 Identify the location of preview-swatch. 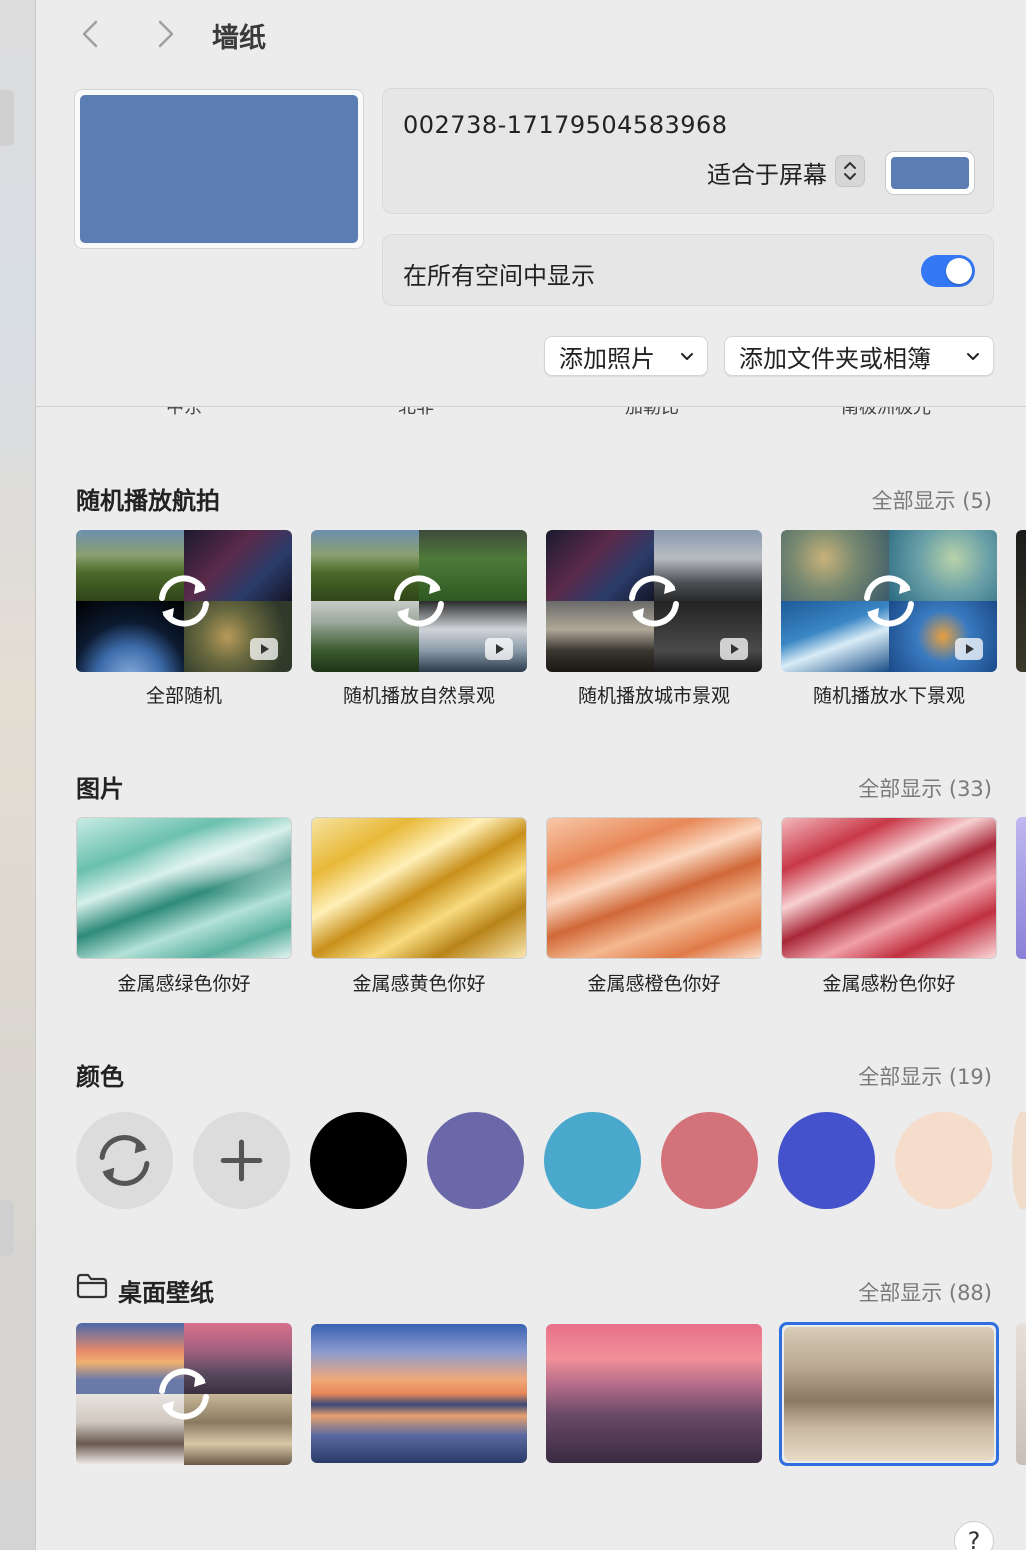
(219, 169).